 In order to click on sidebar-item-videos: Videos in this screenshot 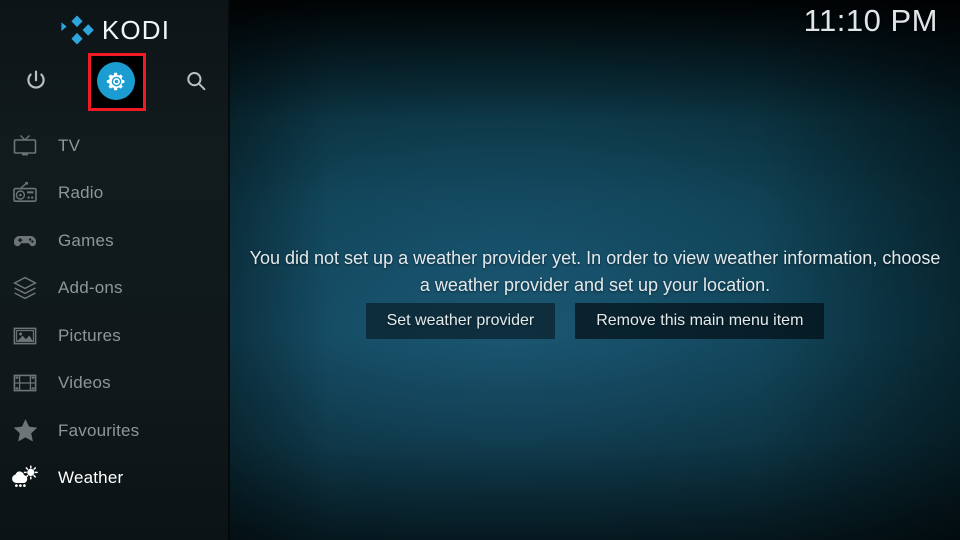, I will do `click(115, 384)`.